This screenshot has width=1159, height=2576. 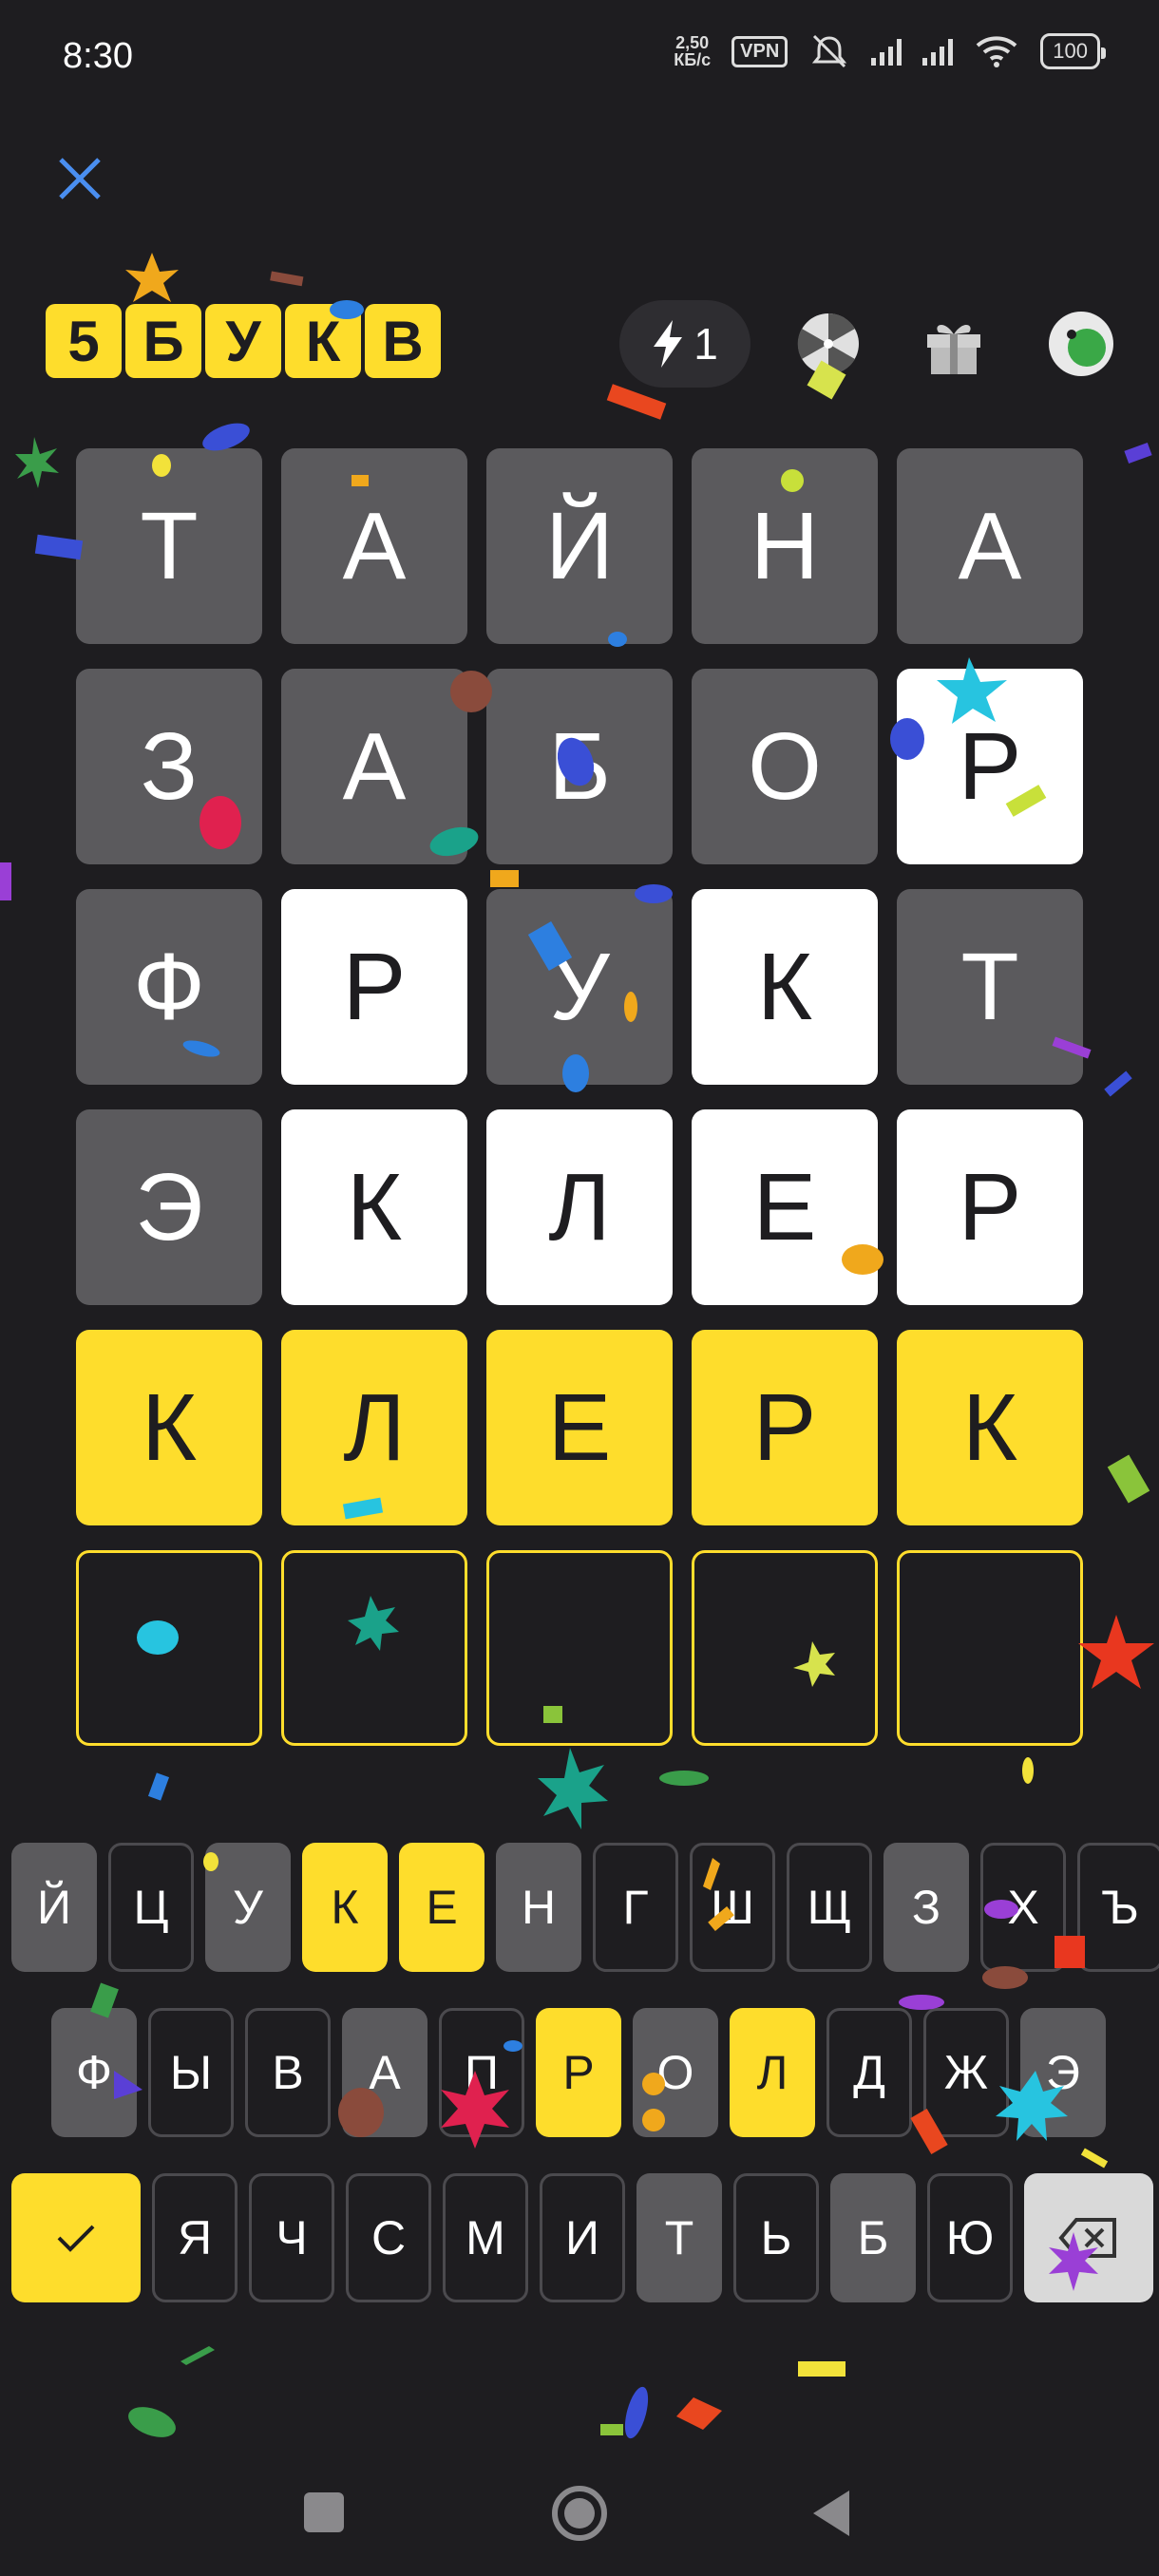 What do you see at coordinates (169, 546) in the screenshot?
I see `board-tile: Т` at bounding box center [169, 546].